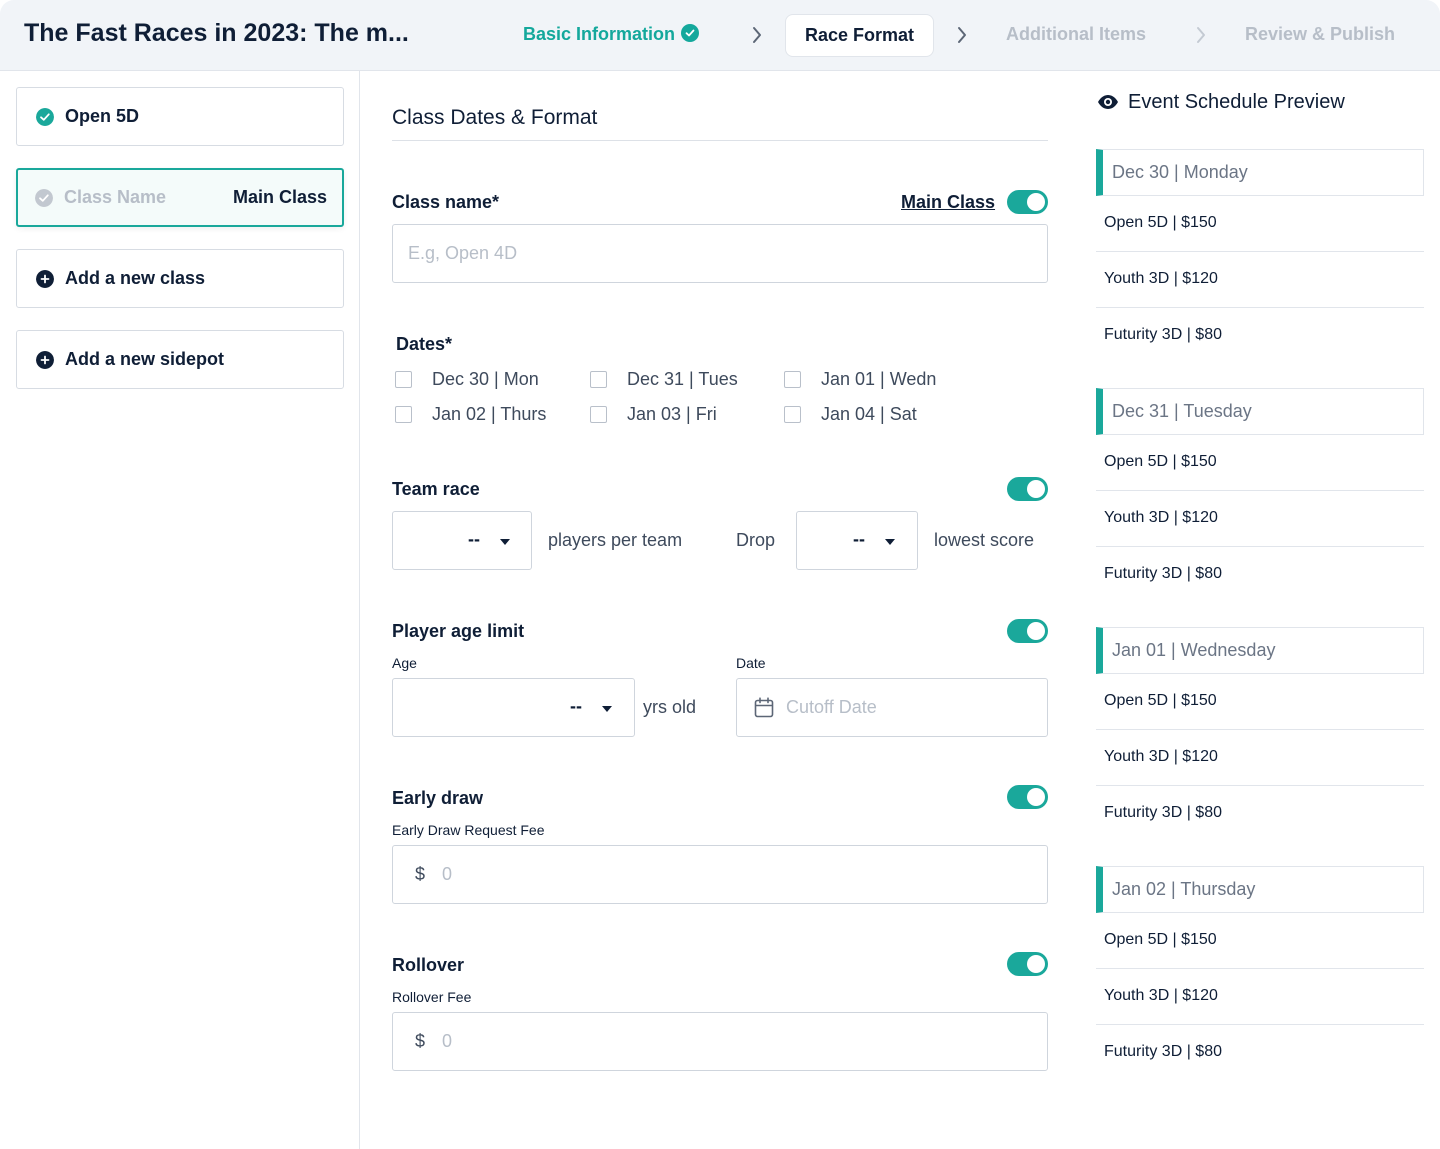 The width and height of the screenshot is (1440, 1149). What do you see at coordinates (948, 202) in the screenshot?
I see `main-class-link: Main Class` at bounding box center [948, 202].